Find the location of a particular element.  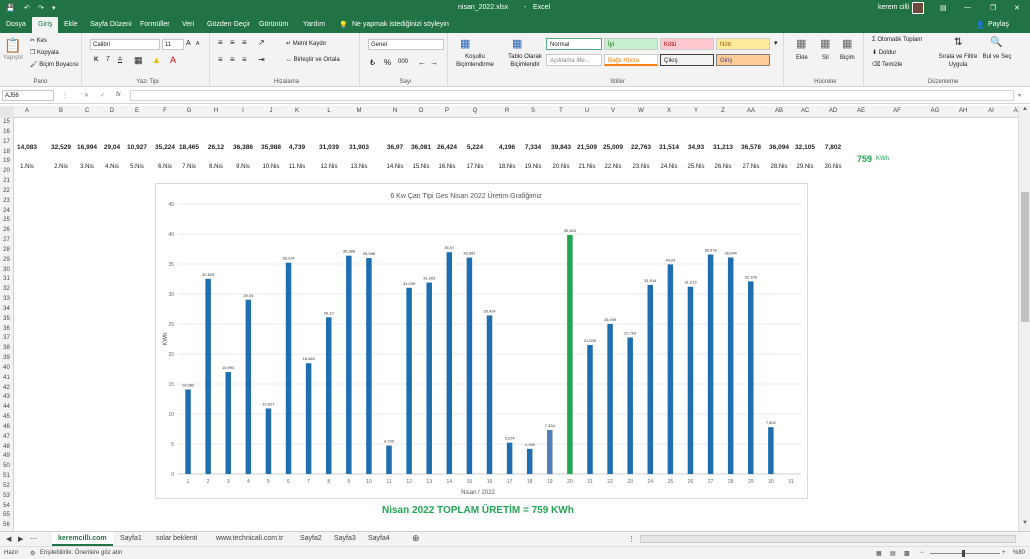

column-header: V is located at coordinates (613, 111).